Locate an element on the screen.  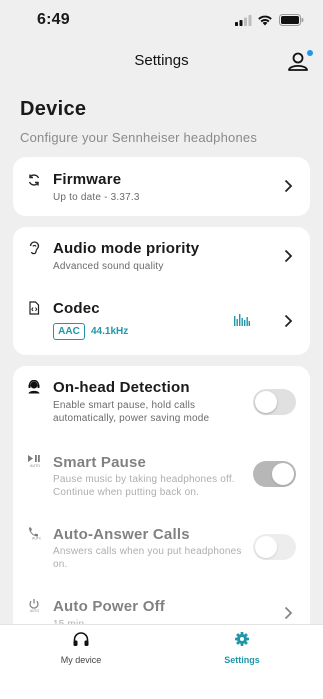
firmware-row: Firmware Up to date - 3.37.3 is located at coordinates (161, 186).